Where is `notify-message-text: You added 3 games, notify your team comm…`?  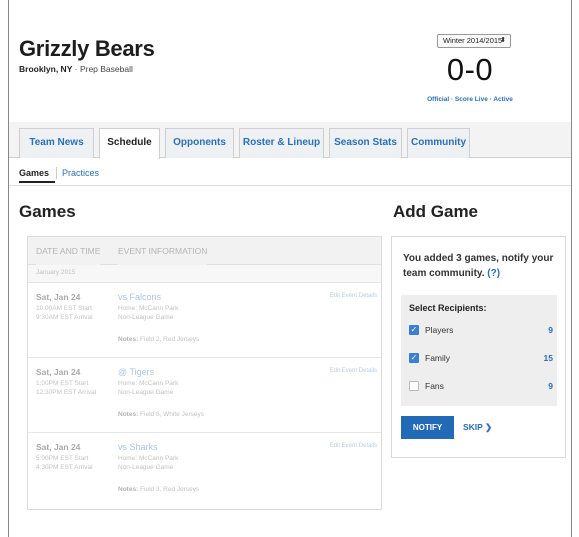
notify-message-text: You added 3 games, notify your team comm… is located at coordinates (478, 266).